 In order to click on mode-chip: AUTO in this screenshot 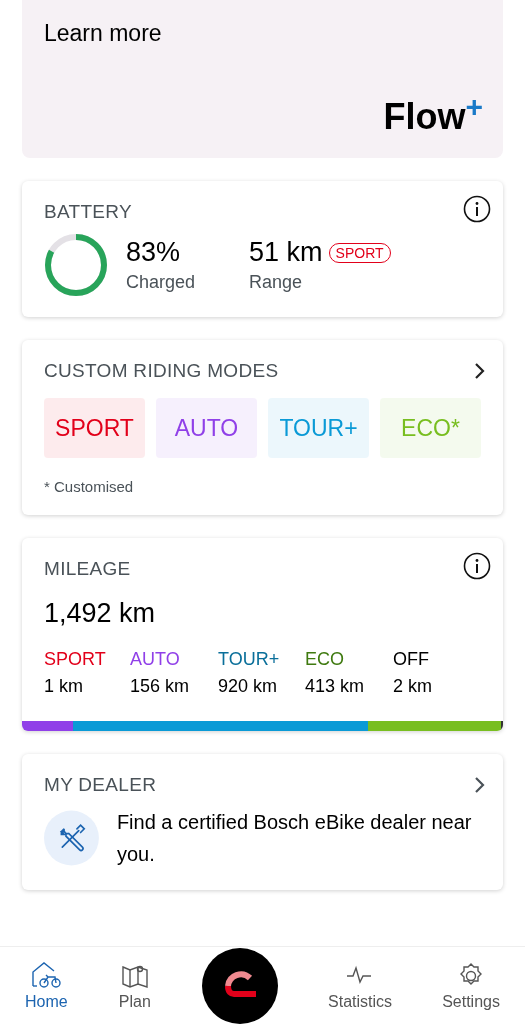, I will do `click(206, 428)`.